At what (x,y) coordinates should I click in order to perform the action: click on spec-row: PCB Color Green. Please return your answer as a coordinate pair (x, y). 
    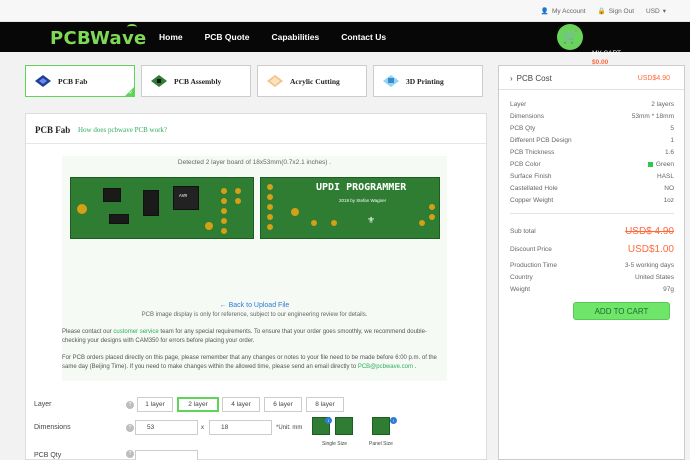
    Looking at the image, I should click on (592, 164).